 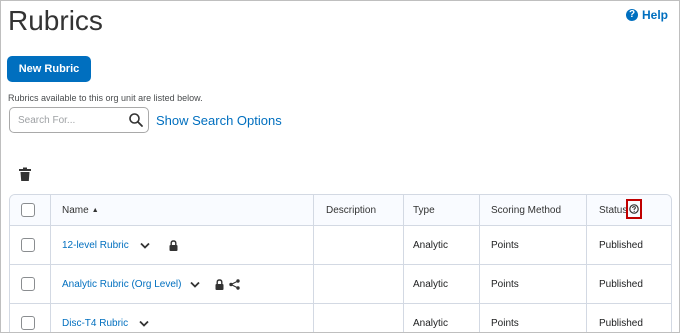 What do you see at coordinates (235, 284) in the screenshot?
I see `share-icon` at bounding box center [235, 284].